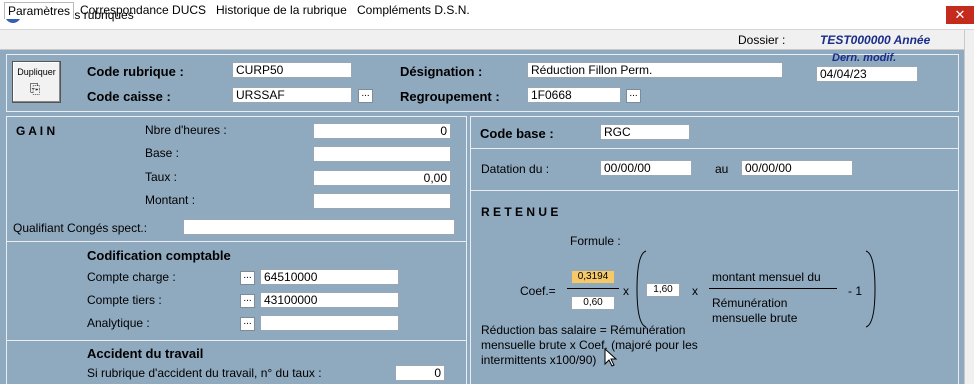  I want to click on formule-label: Formule :, so click(595, 241).